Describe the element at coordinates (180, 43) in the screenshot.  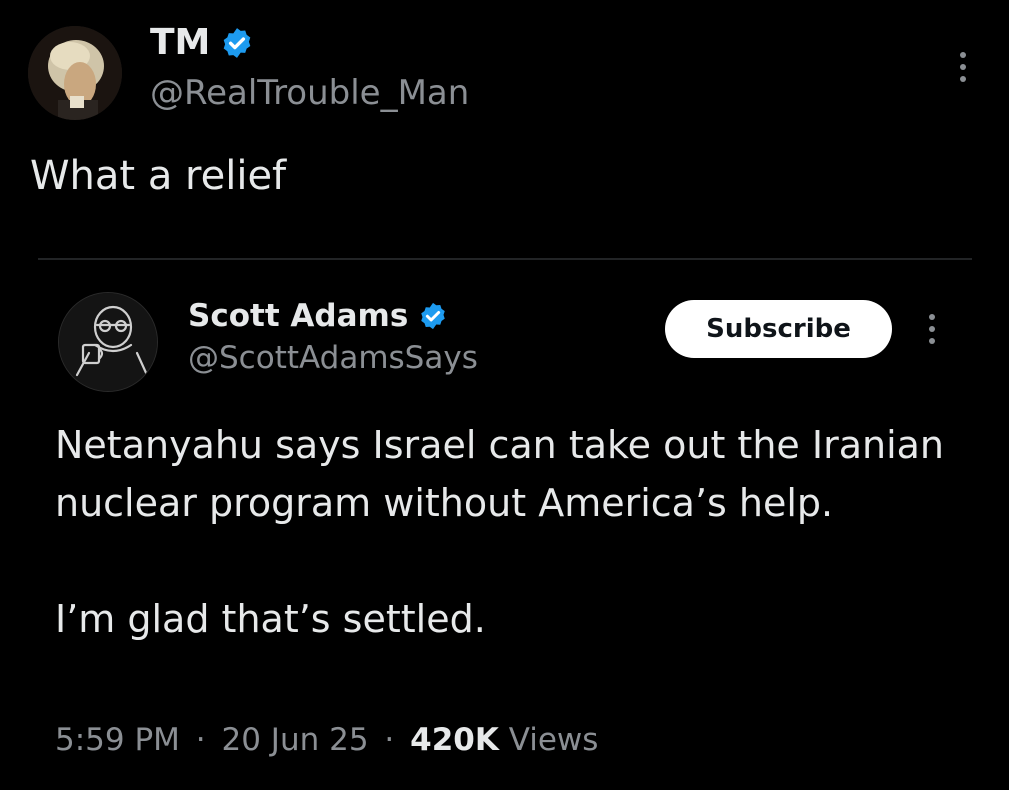
I see `author-display-name: TM` at that location.